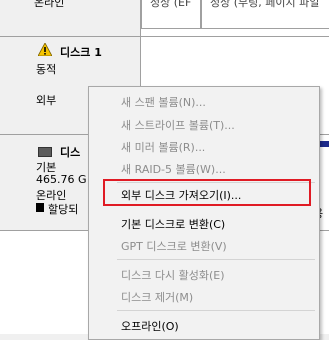  I want to click on menu-item-convert-to-gpt-disk: GPT 디스크로 변환(V), so click(174, 246).